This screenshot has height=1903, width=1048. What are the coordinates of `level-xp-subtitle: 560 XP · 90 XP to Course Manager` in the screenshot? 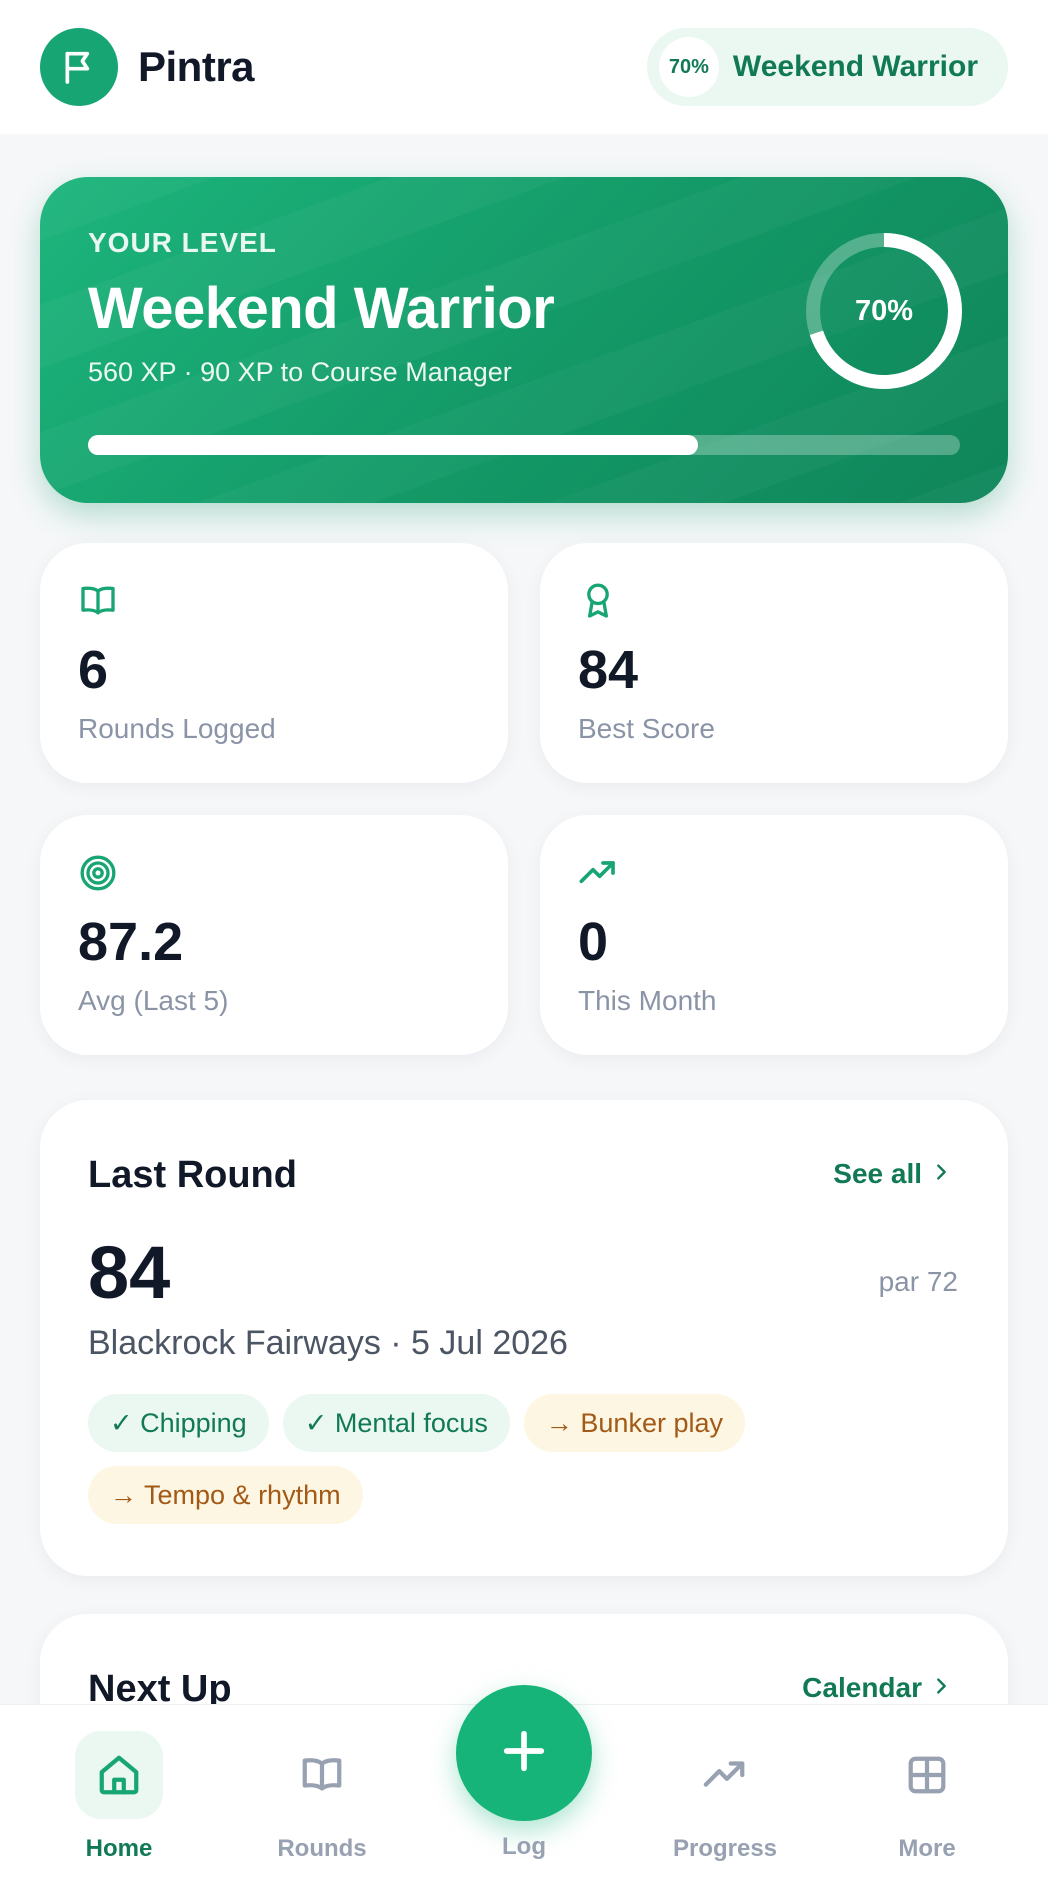 It's located at (300, 372).